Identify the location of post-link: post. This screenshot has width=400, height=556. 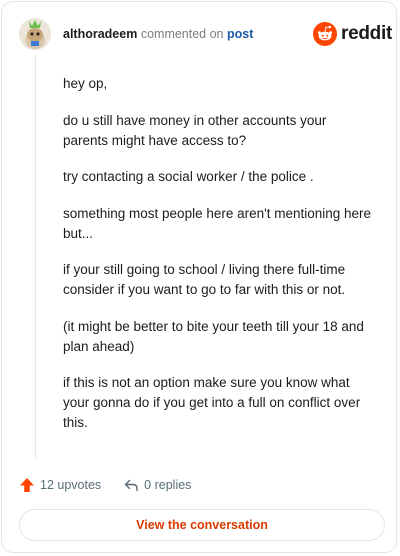
(240, 34).